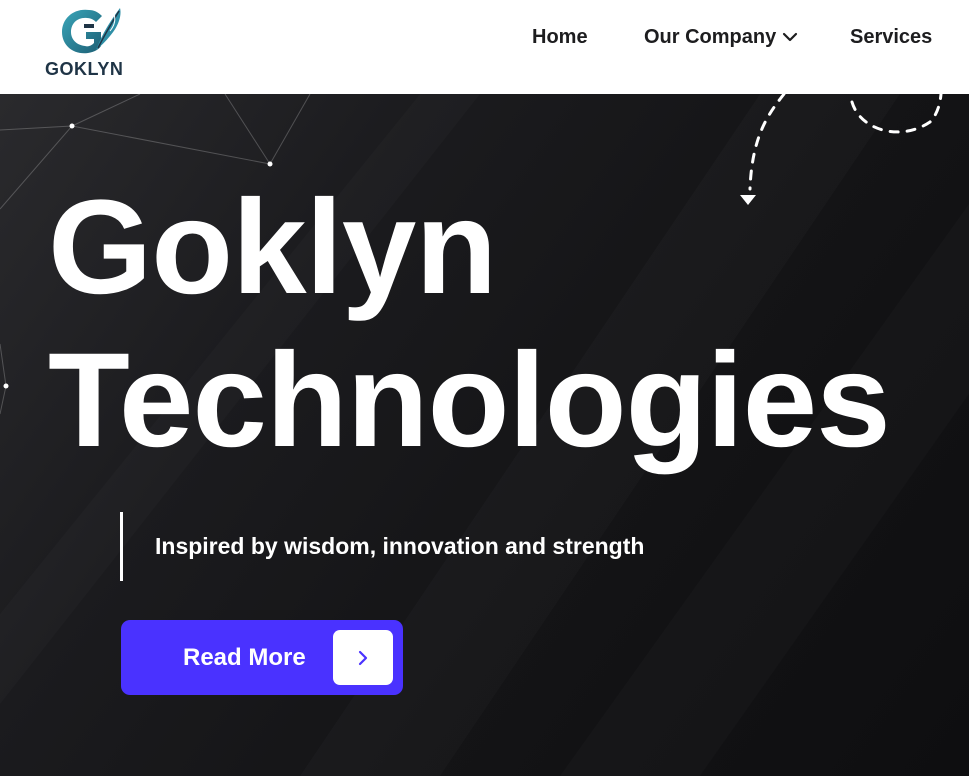  I want to click on site-logo: GOKLYN, so click(85, 41).